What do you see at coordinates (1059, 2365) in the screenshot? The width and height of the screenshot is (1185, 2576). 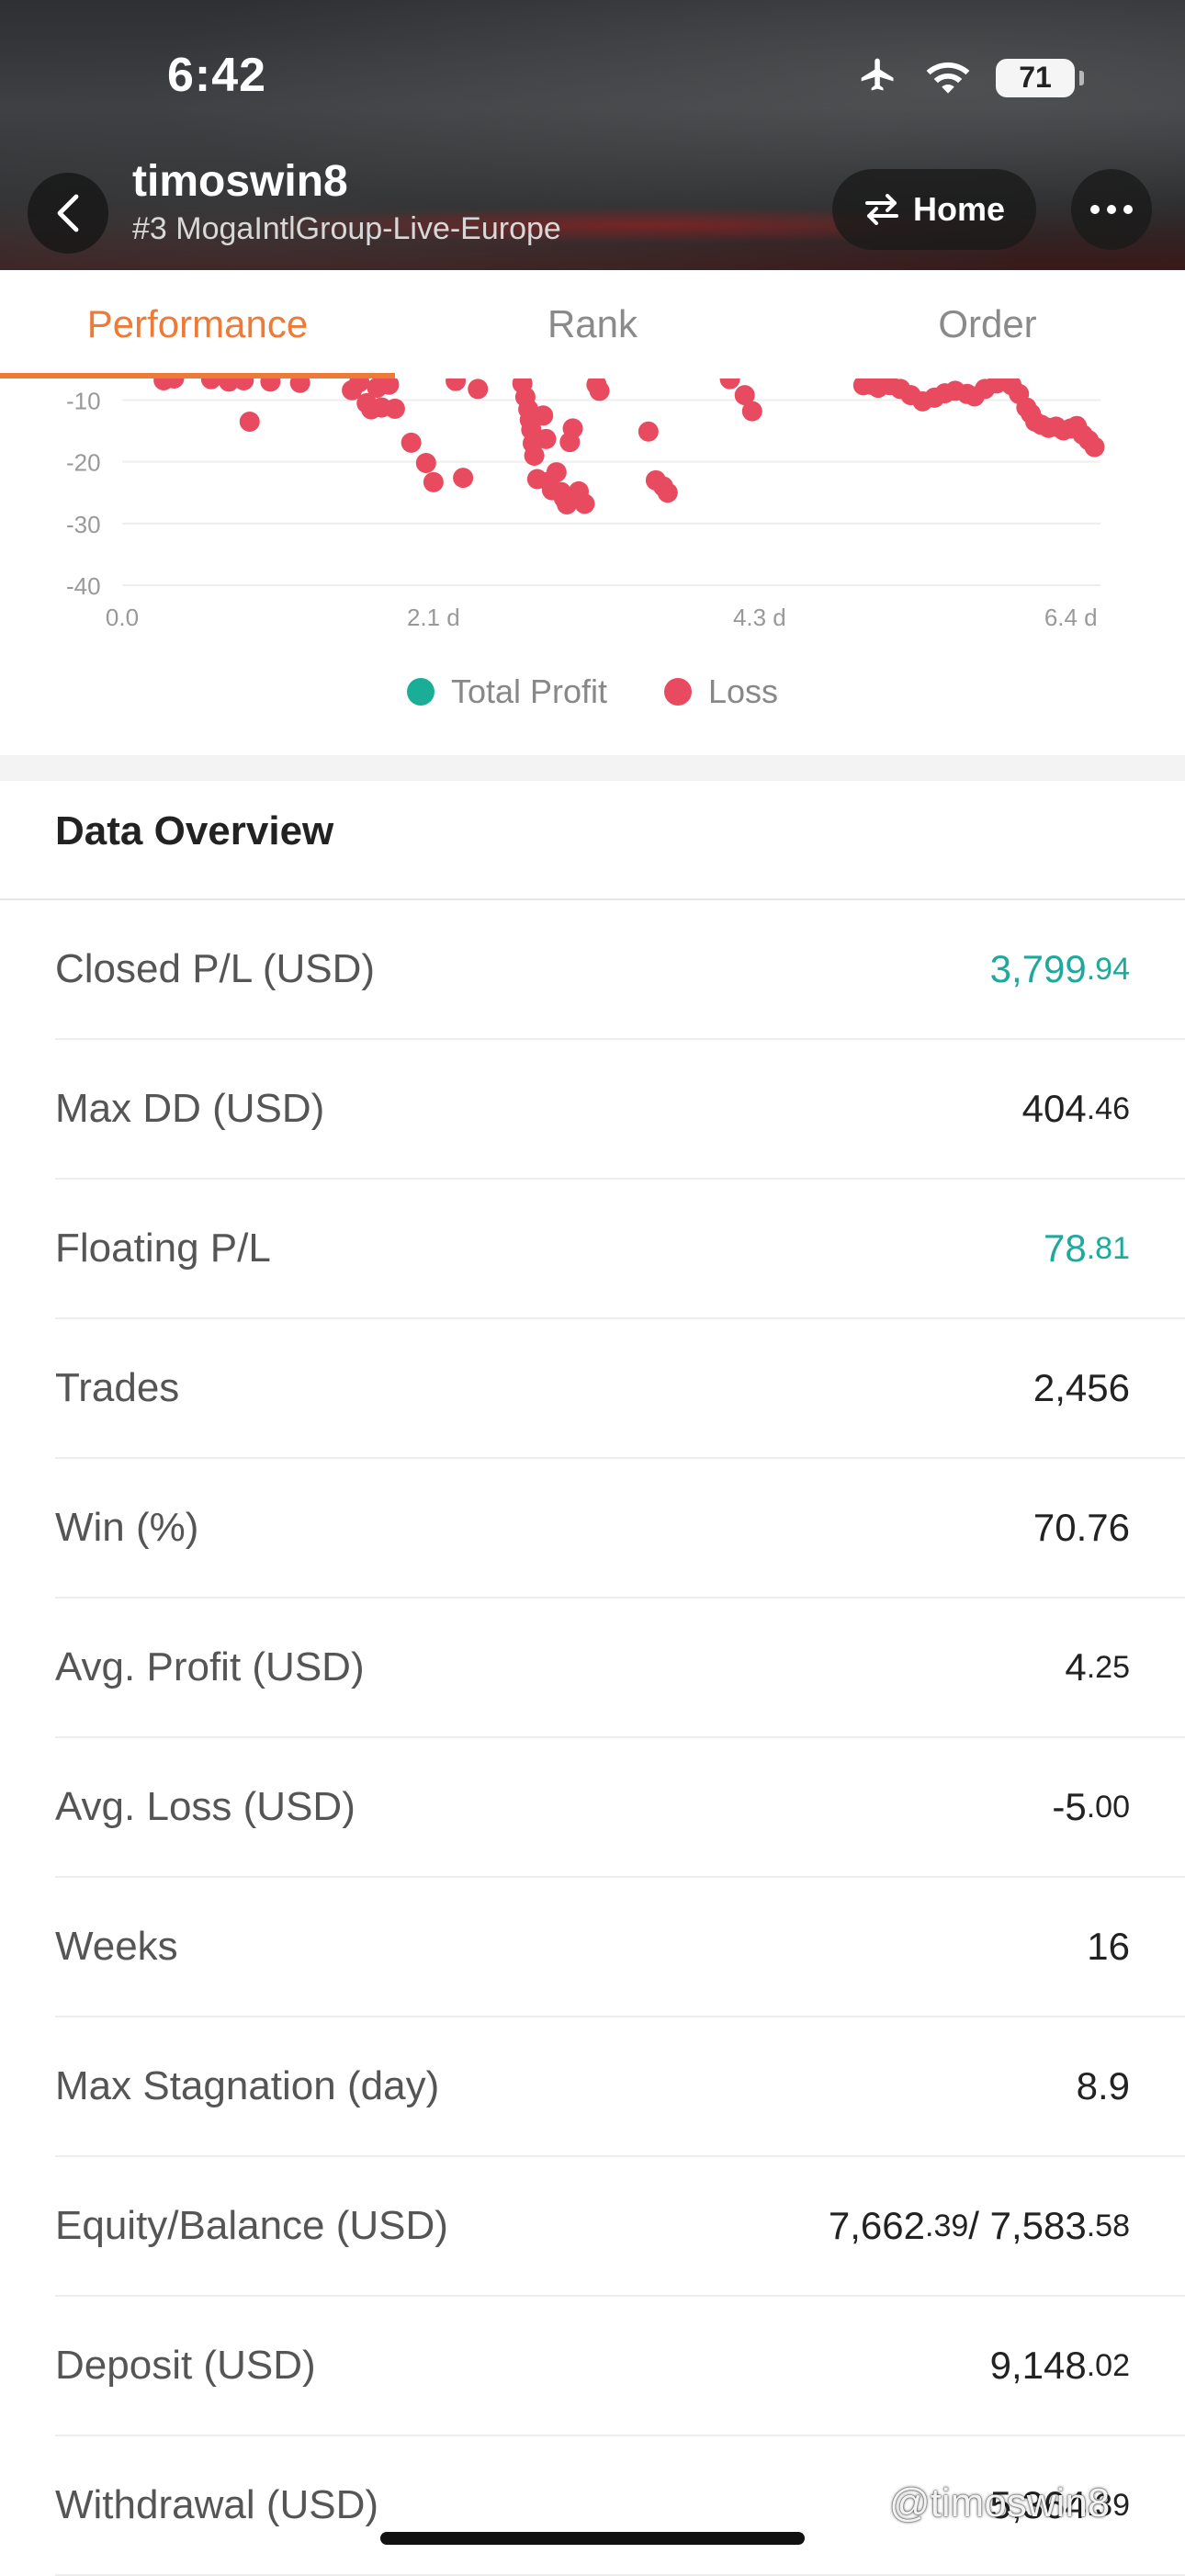 I see `overview-row-value: 9,148.02` at bounding box center [1059, 2365].